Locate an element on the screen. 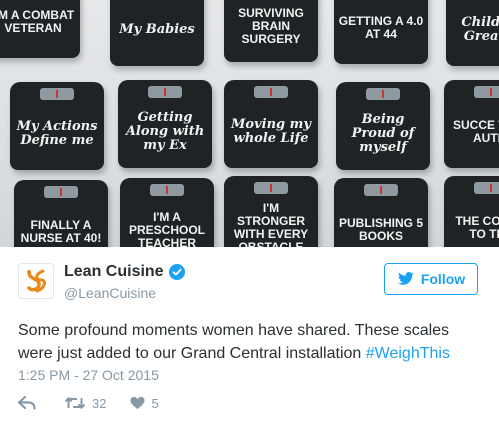 The width and height of the screenshot is (499, 429). scale: My Actions Define me is located at coordinates (57, 126).